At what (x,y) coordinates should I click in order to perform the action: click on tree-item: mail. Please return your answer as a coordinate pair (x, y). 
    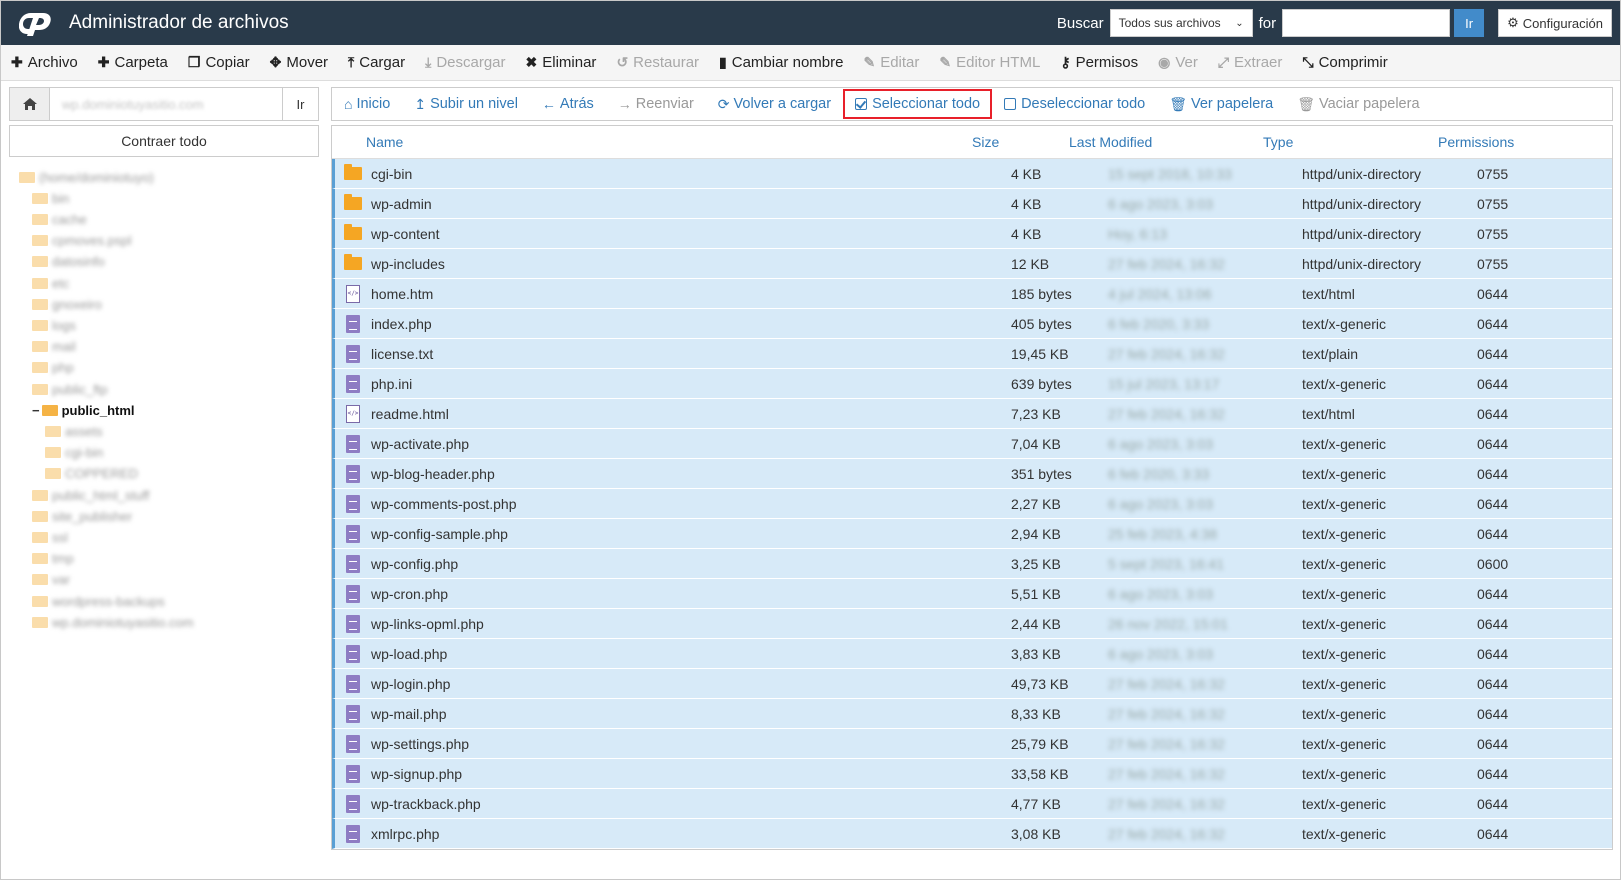
    Looking at the image, I should click on (54, 347).